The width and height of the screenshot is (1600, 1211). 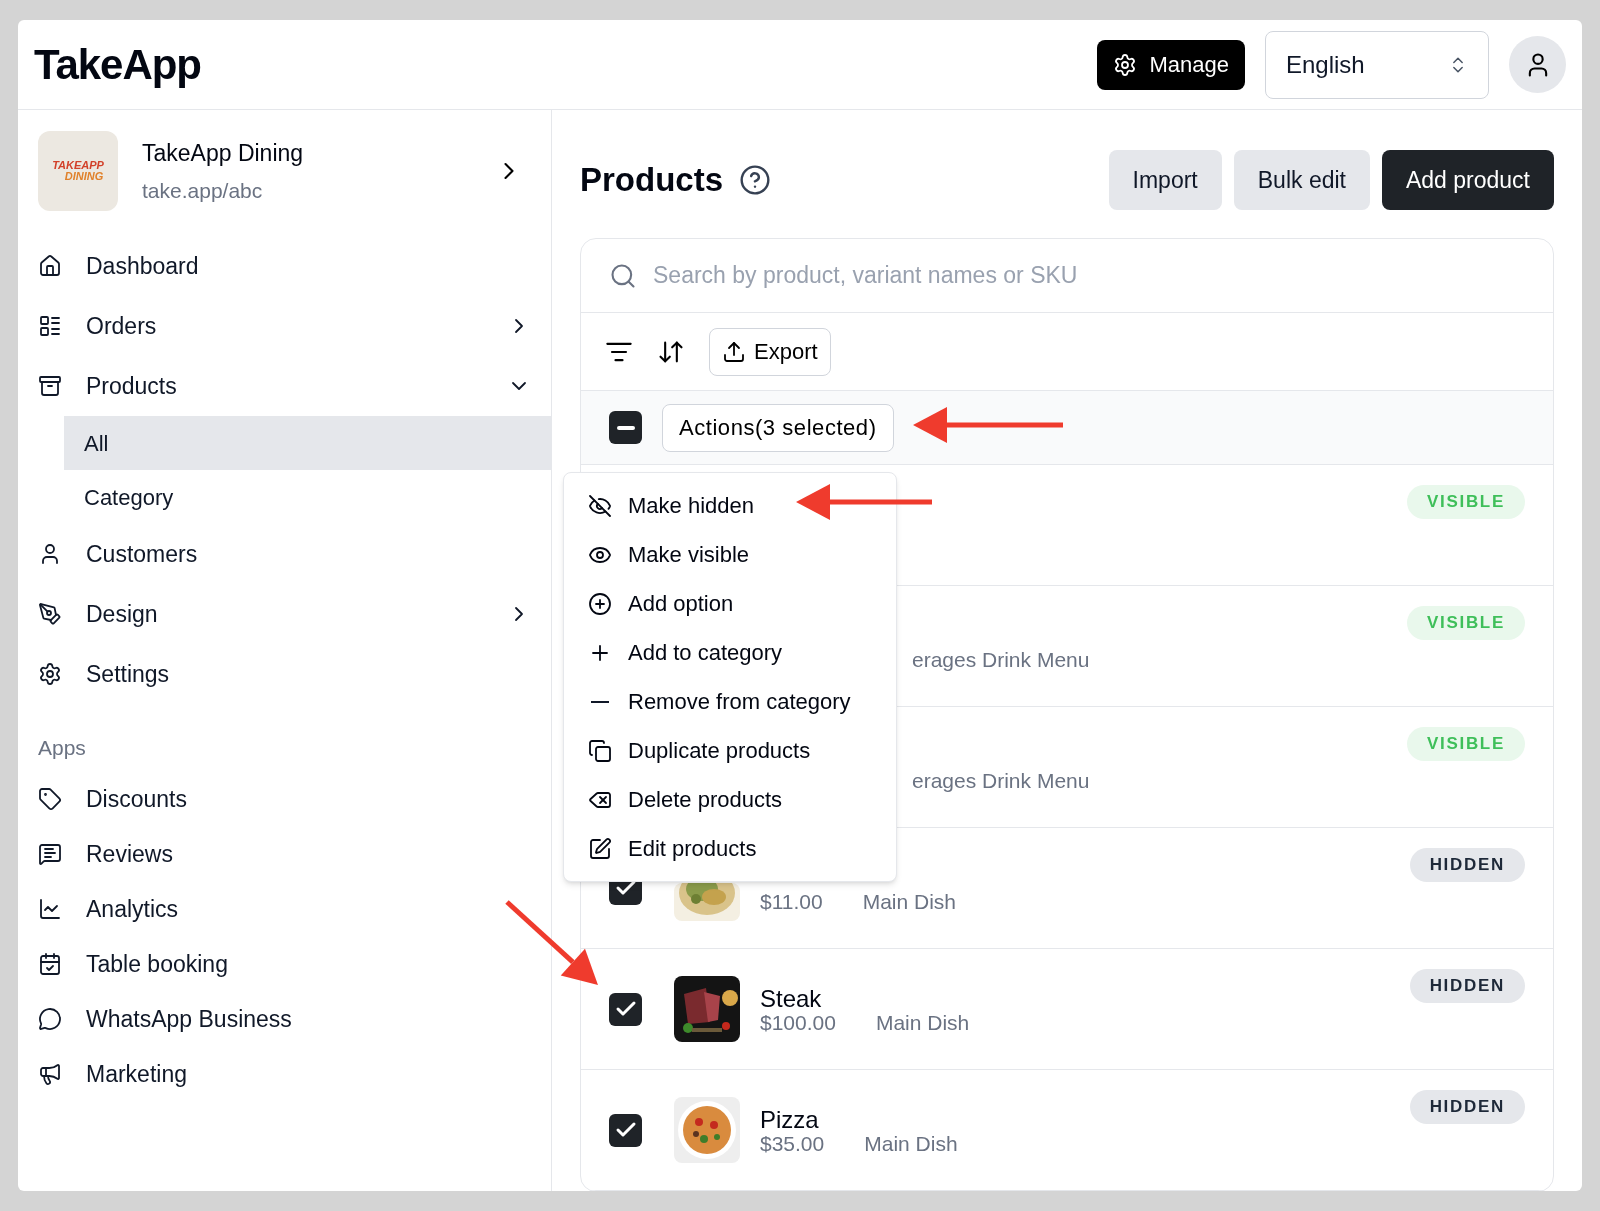 What do you see at coordinates (734, 351) in the screenshot?
I see `upload-icon` at bounding box center [734, 351].